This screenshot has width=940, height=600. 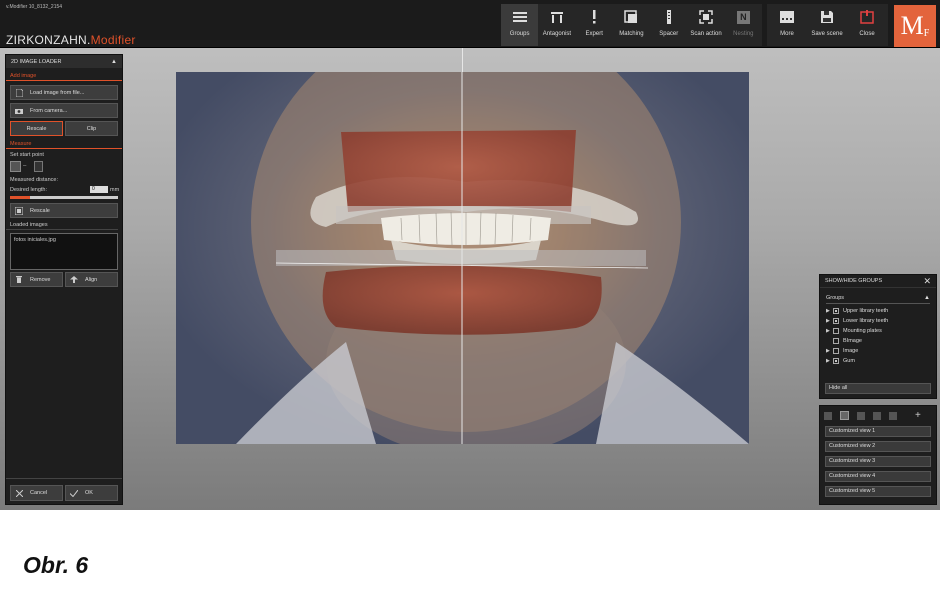 What do you see at coordinates (19, 111) in the screenshot?
I see `camera-icon` at bounding box center [19, 111].